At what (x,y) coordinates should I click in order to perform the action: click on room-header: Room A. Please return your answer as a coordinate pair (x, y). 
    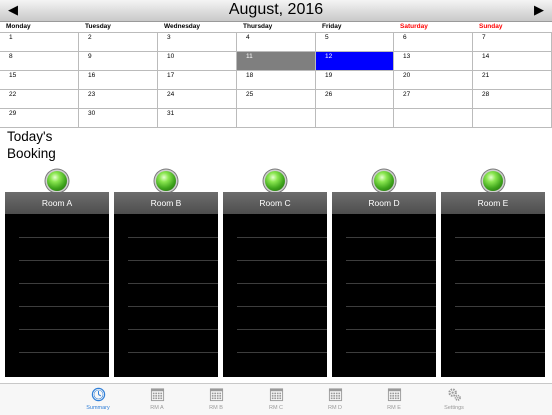
    Looking at the image, I should click on (57, 203).